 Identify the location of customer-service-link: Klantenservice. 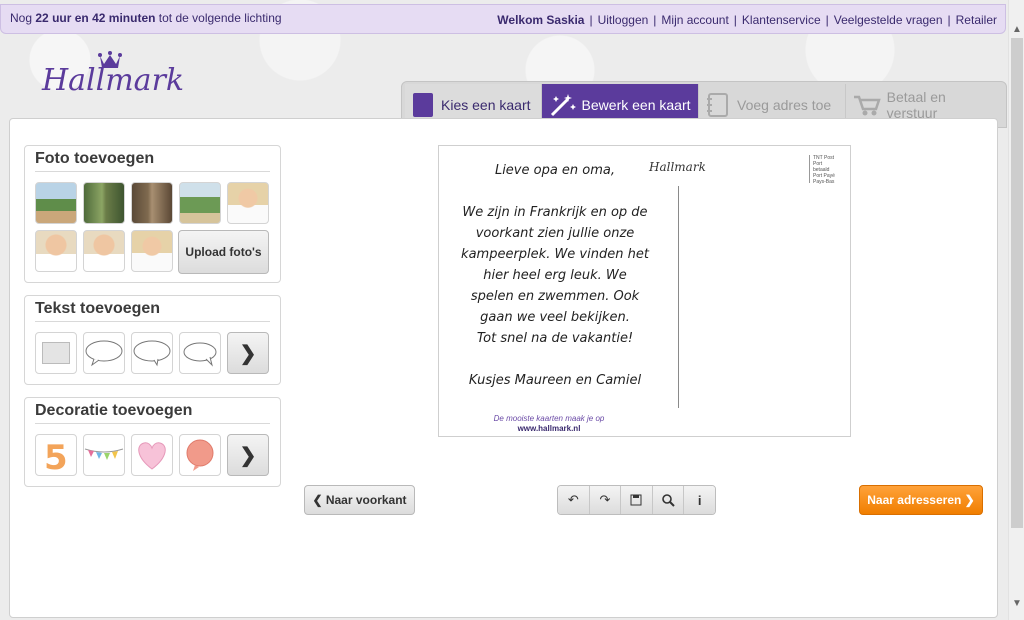
(781, 20).